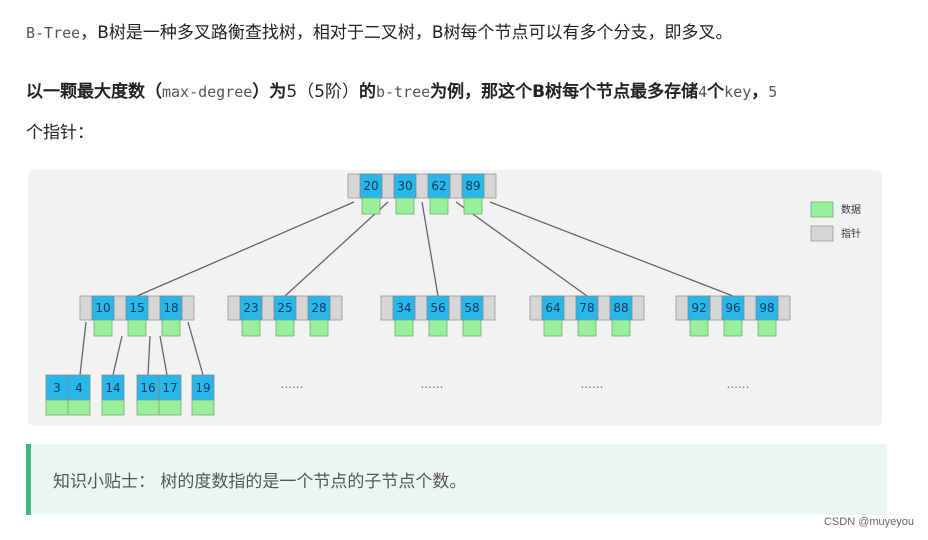  Describe the element at coordinates (404, 186) in the screenshot. I see `key-label: 30` at that location.